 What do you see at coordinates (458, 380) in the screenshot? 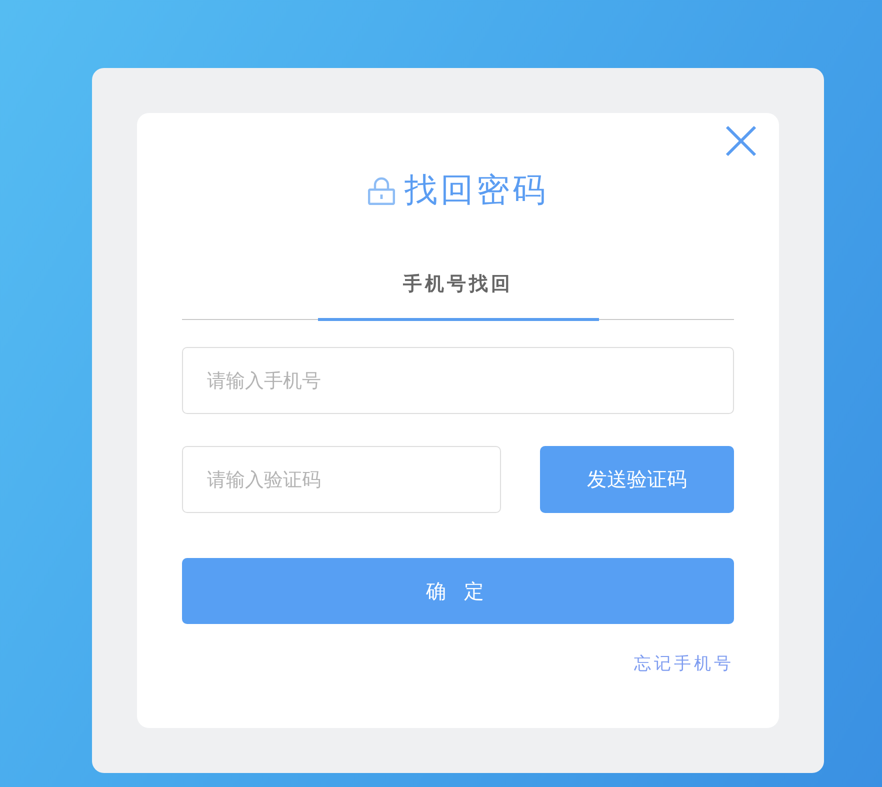
I see `phone-input-field: 请输入手机号` at bounding box center [458, 380].